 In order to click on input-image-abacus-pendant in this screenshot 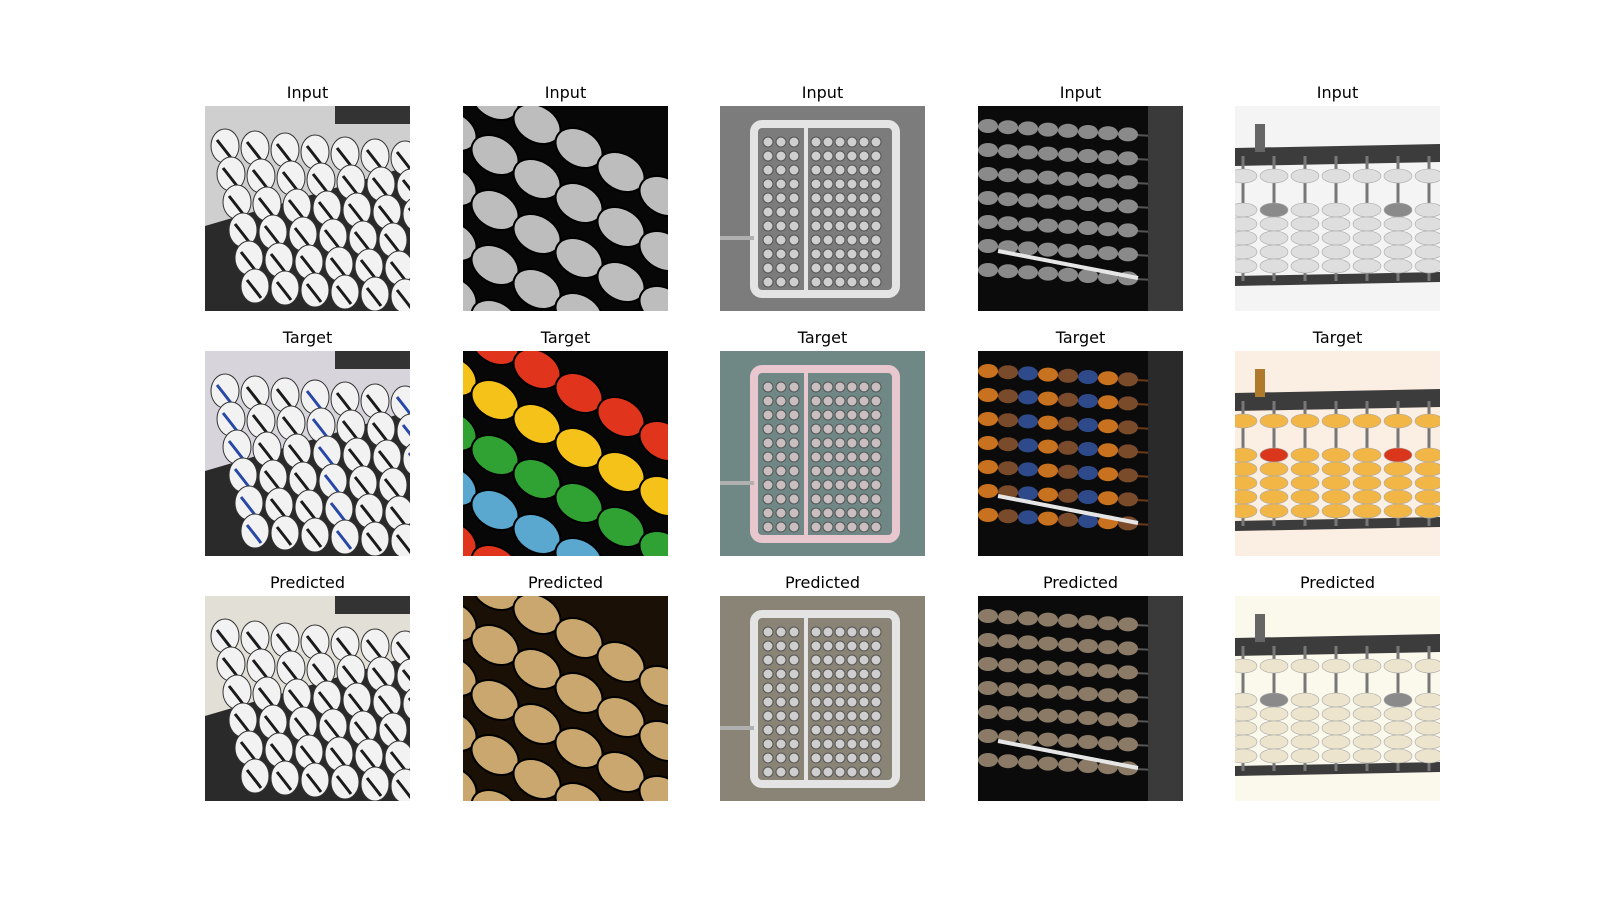, I will do `click(822, 208)`.